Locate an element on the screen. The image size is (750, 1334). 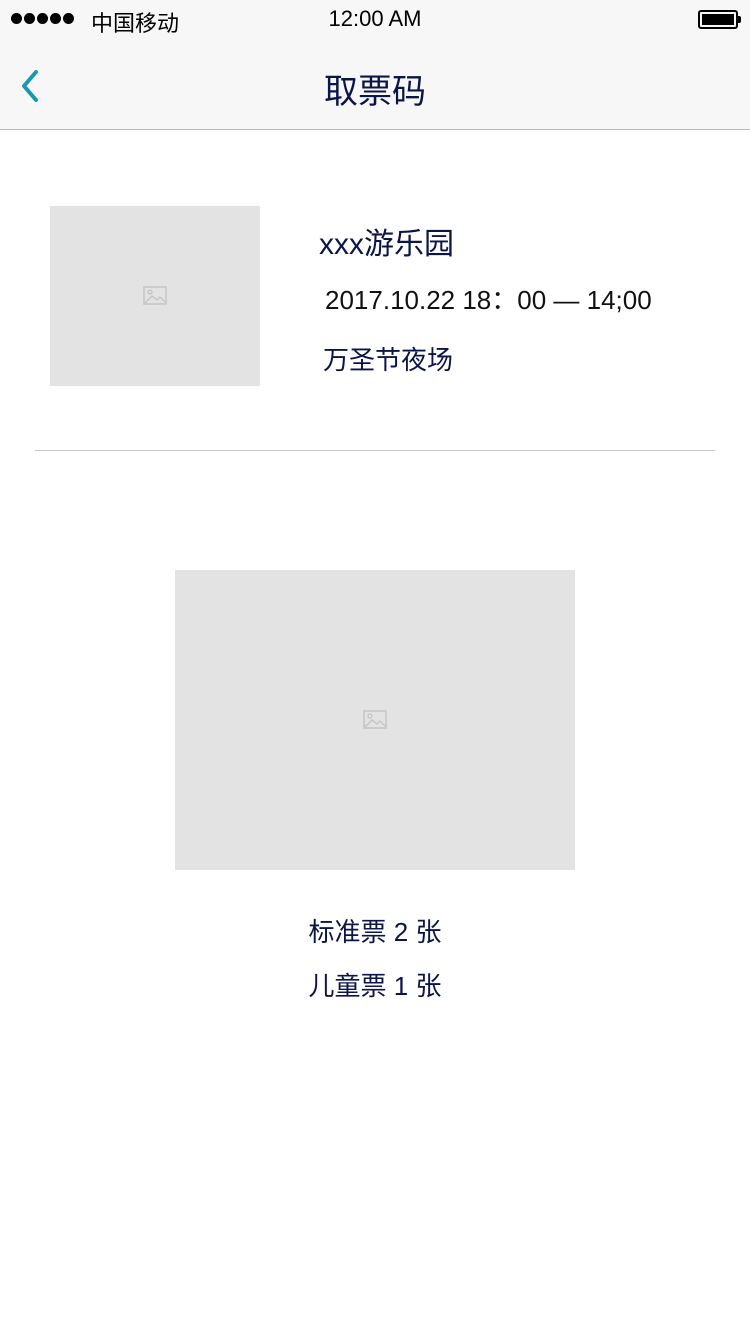
ticket-list: 标准票 2 张 儿童票 1 张 is located at coordinates (375, 967).